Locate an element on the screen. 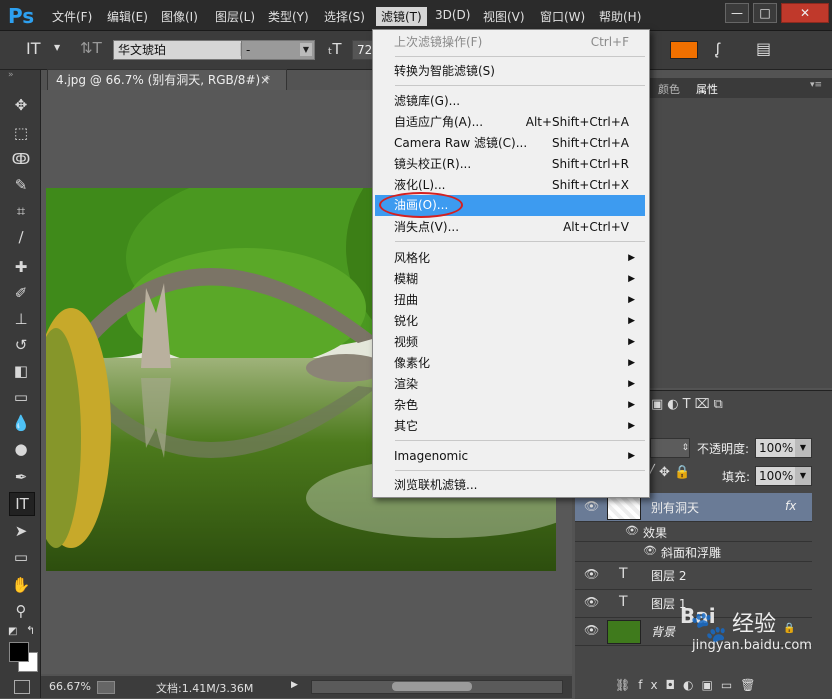 The image size is (832, 699). default-colors-icon: ◩ is located at coordinates (12, 631).